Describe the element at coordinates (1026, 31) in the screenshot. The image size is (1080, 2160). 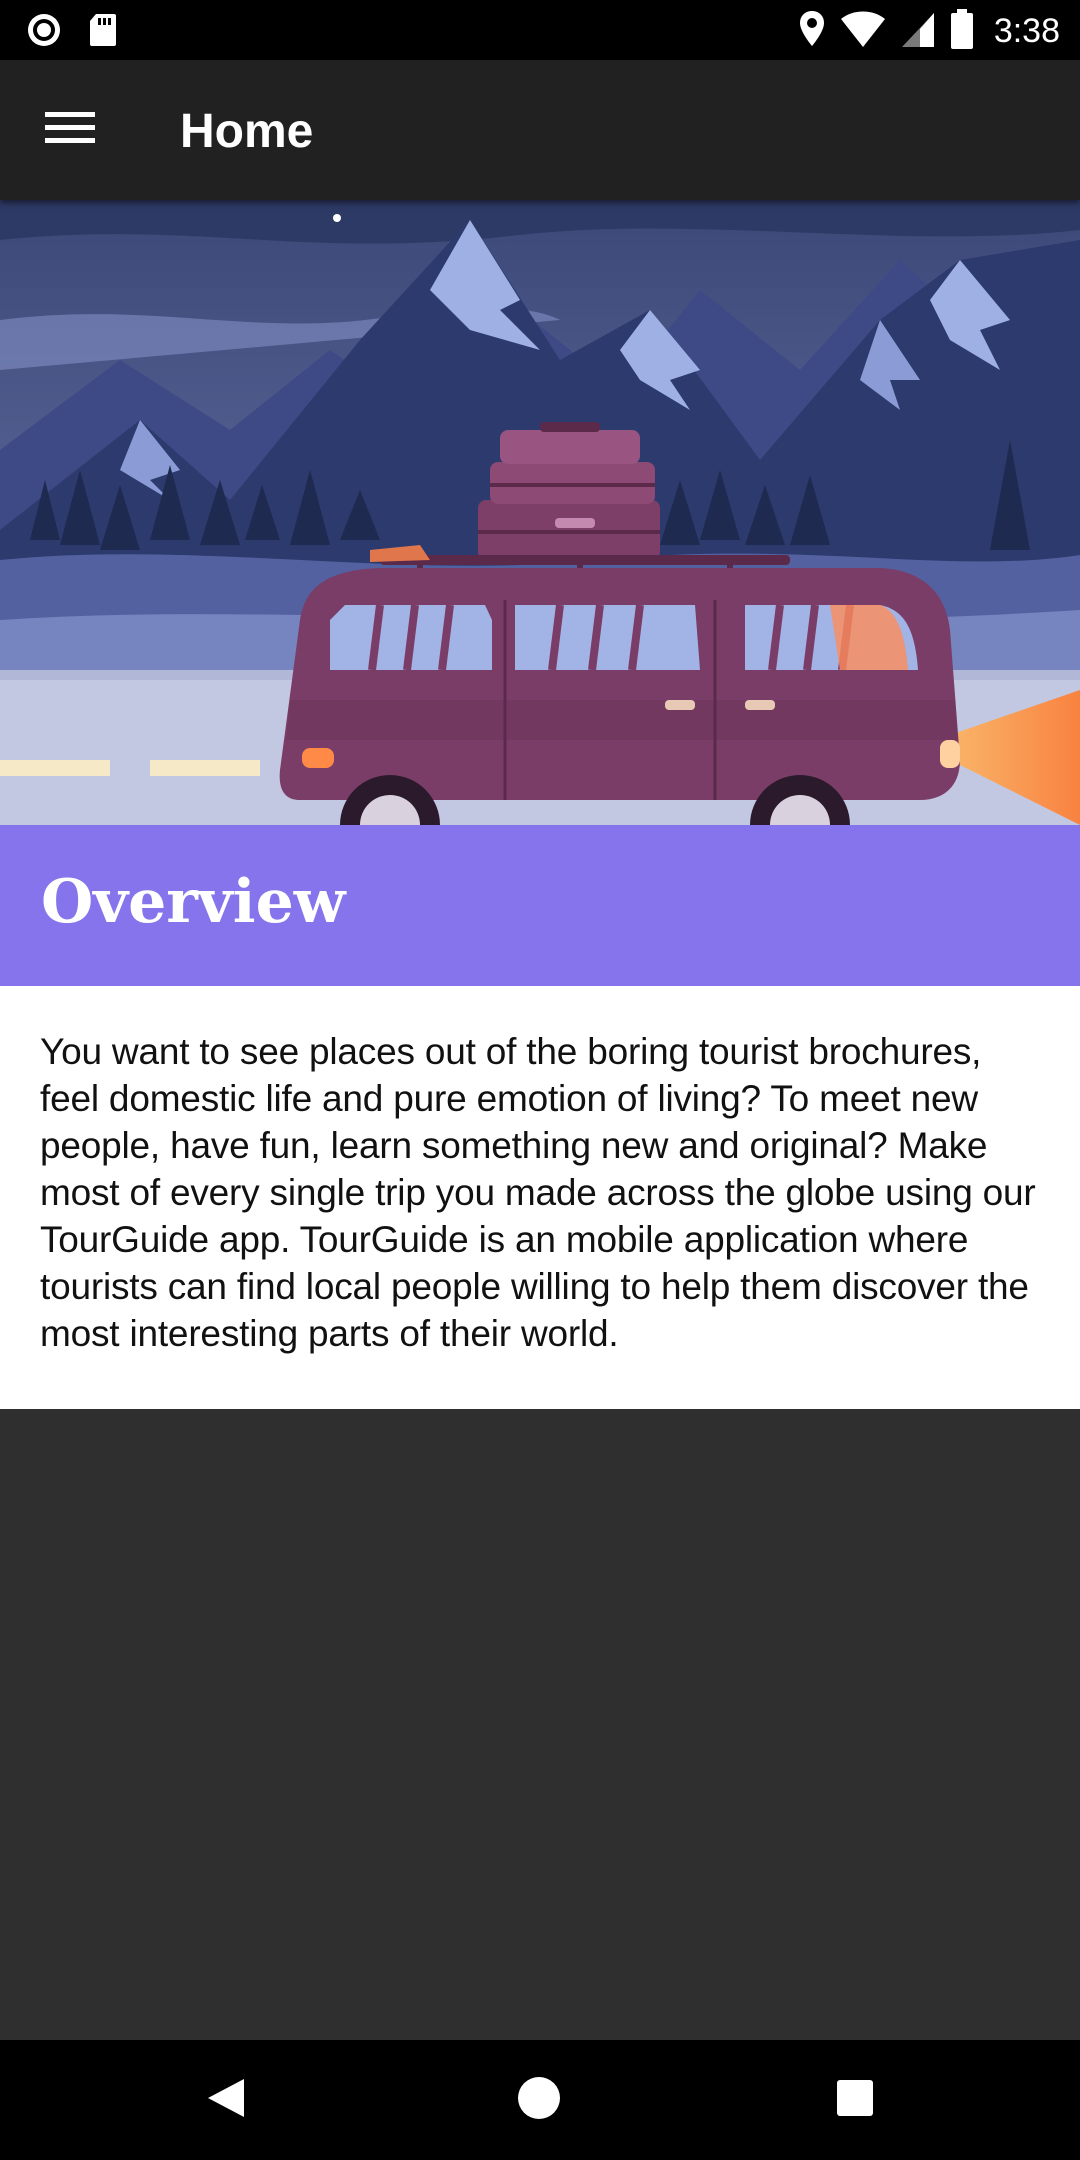
I see `status-time: 3:38` at that location.